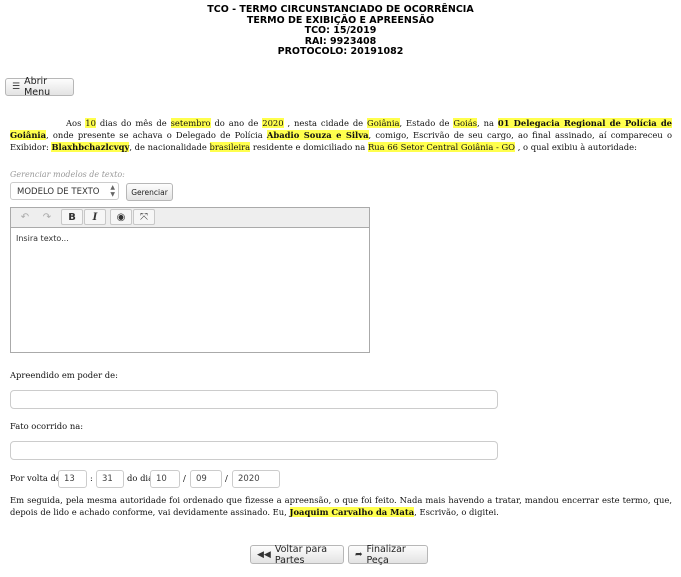 Image resolution: width=681 pixels, height=577 pixels. I want to click on list-icon: ☰, so click(16, 87).